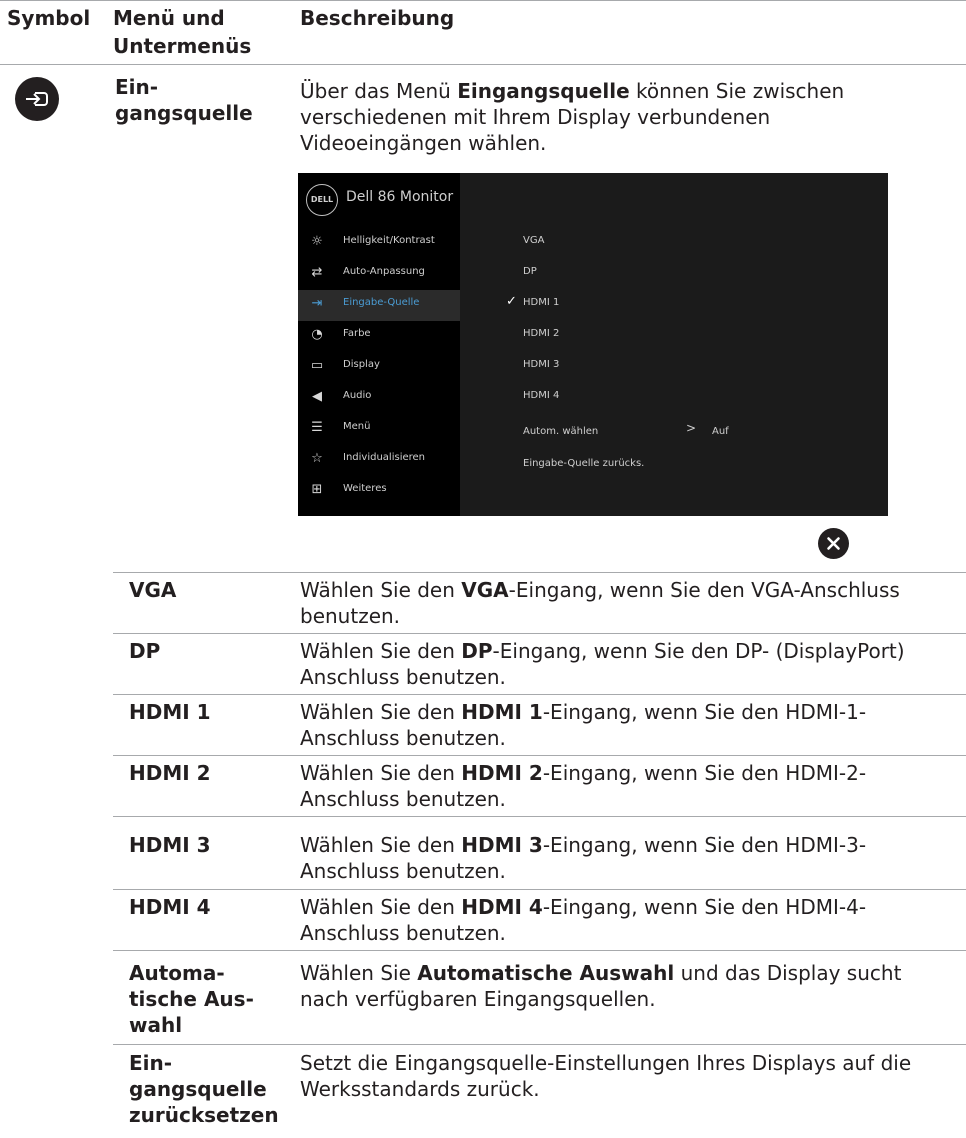 The image size is (966, 1138). What do you see at coordinates (317, 303) in the screenshot?
I see `input-source-icon: ⇥` at bounding box center [317, 303].